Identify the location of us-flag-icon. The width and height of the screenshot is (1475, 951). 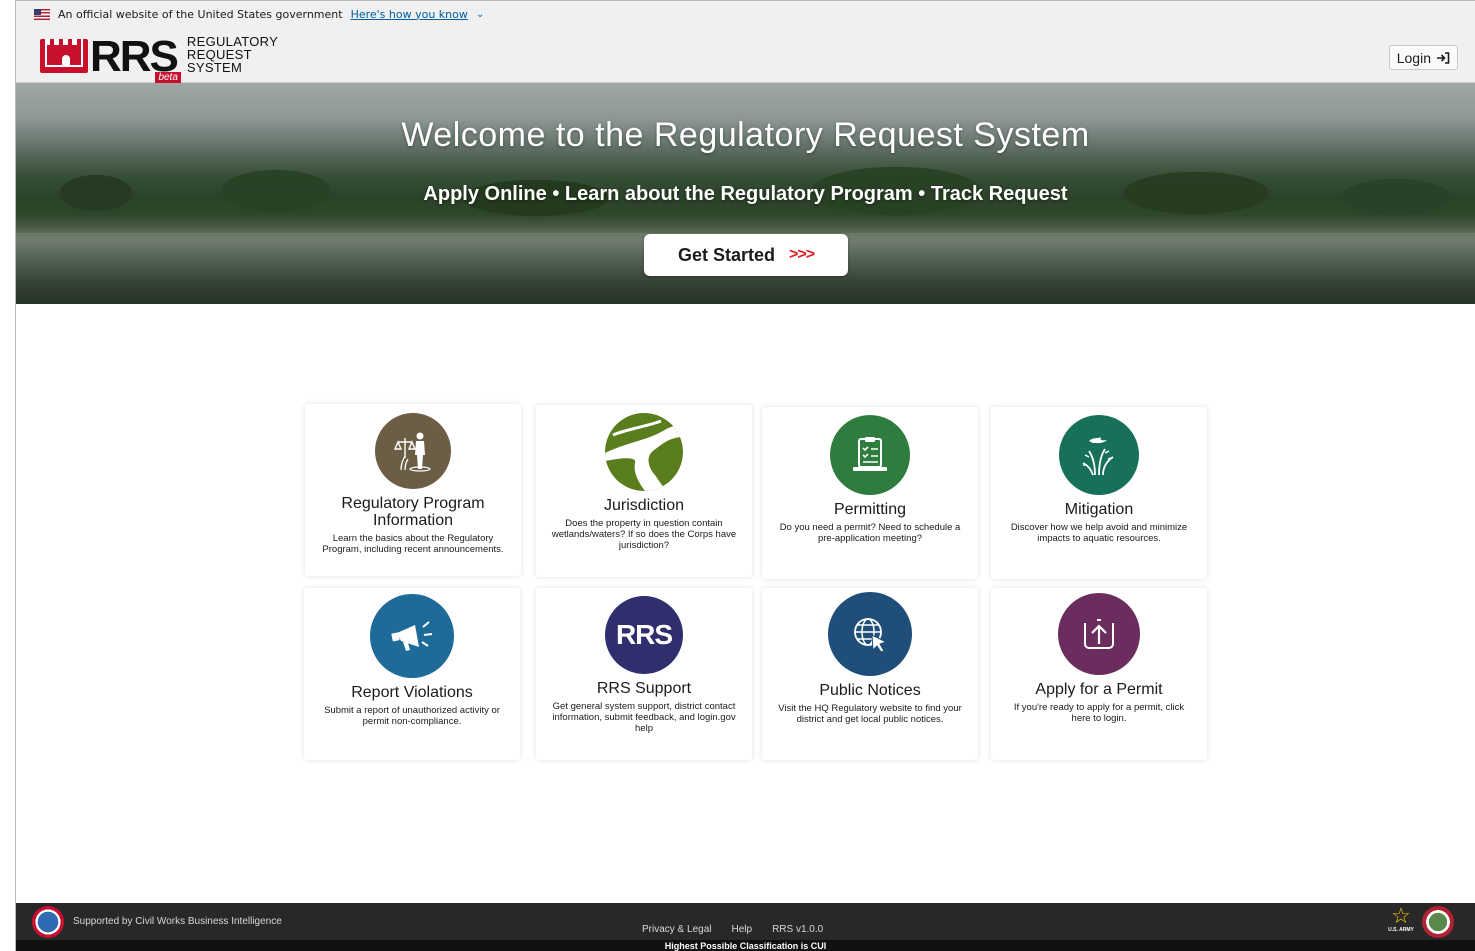
(42, 14).